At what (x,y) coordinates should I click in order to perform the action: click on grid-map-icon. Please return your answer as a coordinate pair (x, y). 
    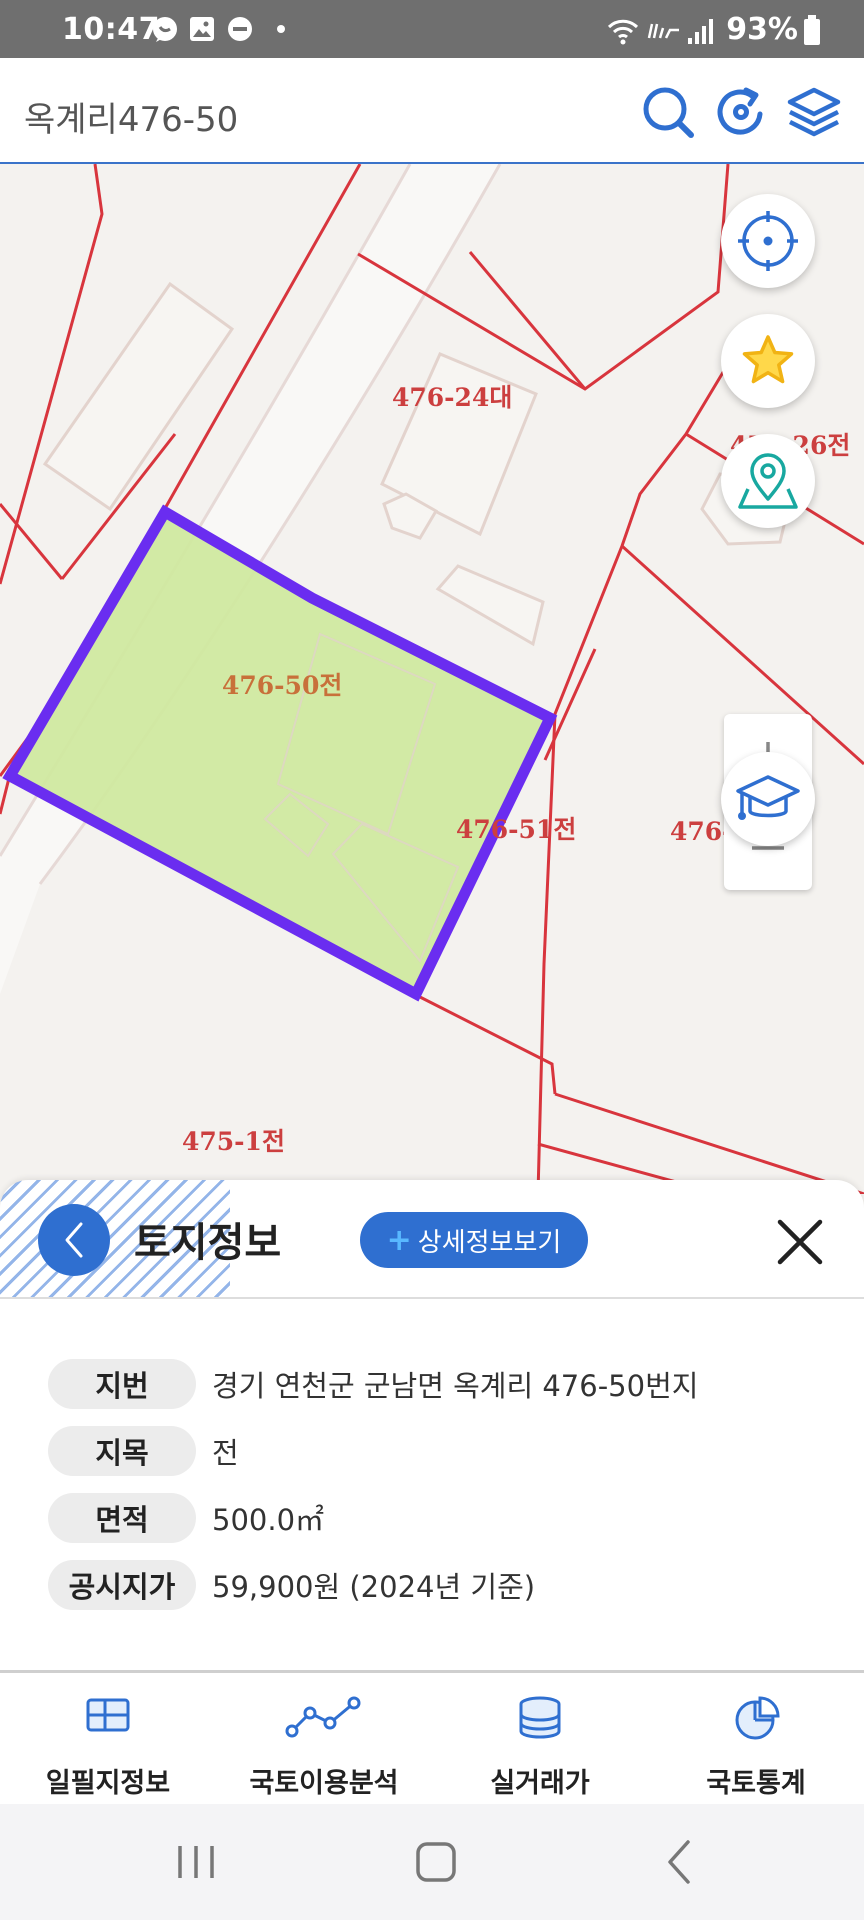
    Looking at the image, I should click on (108, 1715).